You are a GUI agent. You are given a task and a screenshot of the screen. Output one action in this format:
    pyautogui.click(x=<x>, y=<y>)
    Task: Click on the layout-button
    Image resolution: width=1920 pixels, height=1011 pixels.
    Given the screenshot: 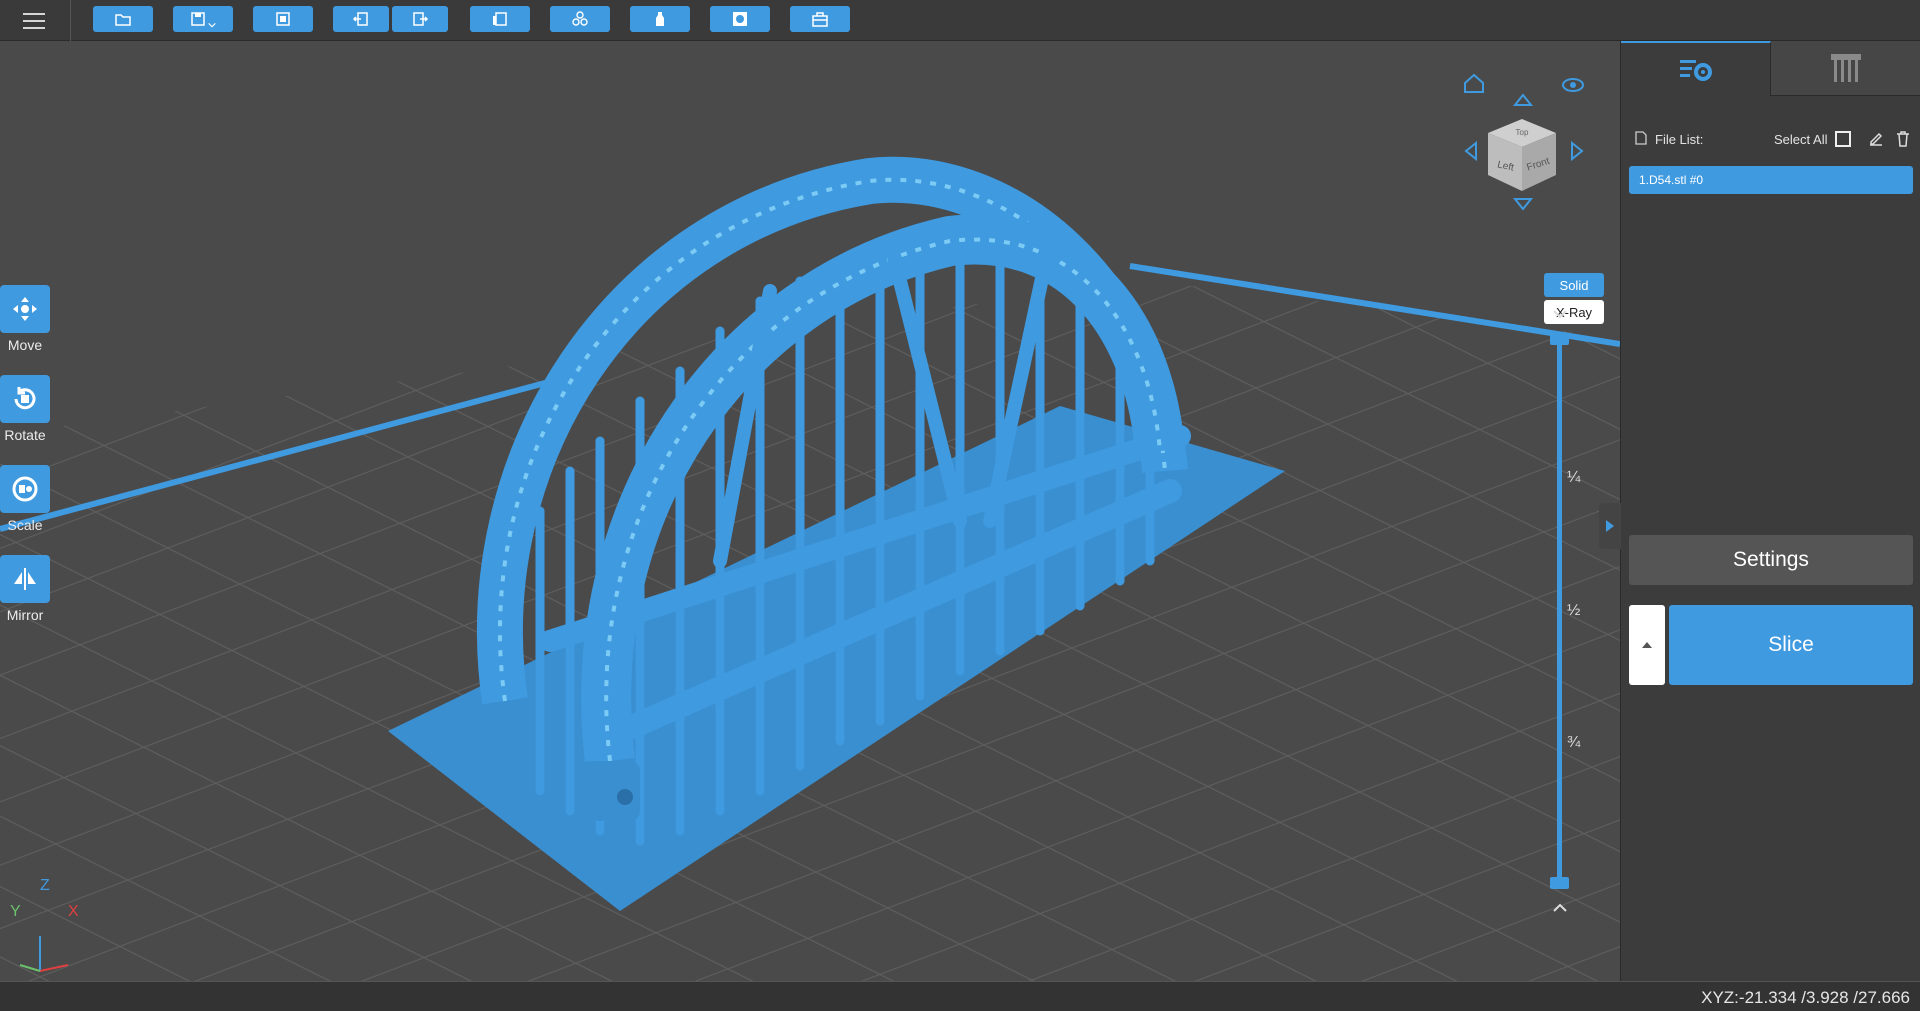 What is the action you would take?
    pyautogui.click(x=500, y=19)
    